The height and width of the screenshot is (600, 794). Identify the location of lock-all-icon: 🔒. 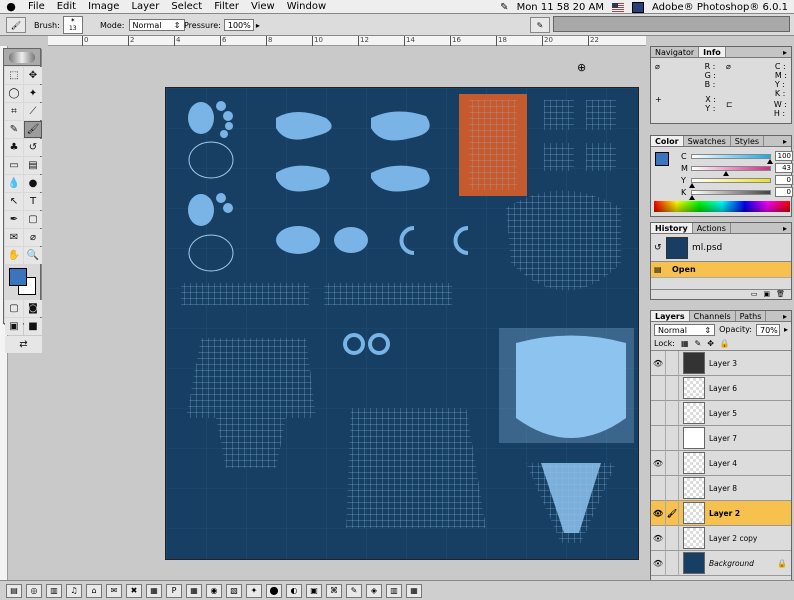
(725, 343).